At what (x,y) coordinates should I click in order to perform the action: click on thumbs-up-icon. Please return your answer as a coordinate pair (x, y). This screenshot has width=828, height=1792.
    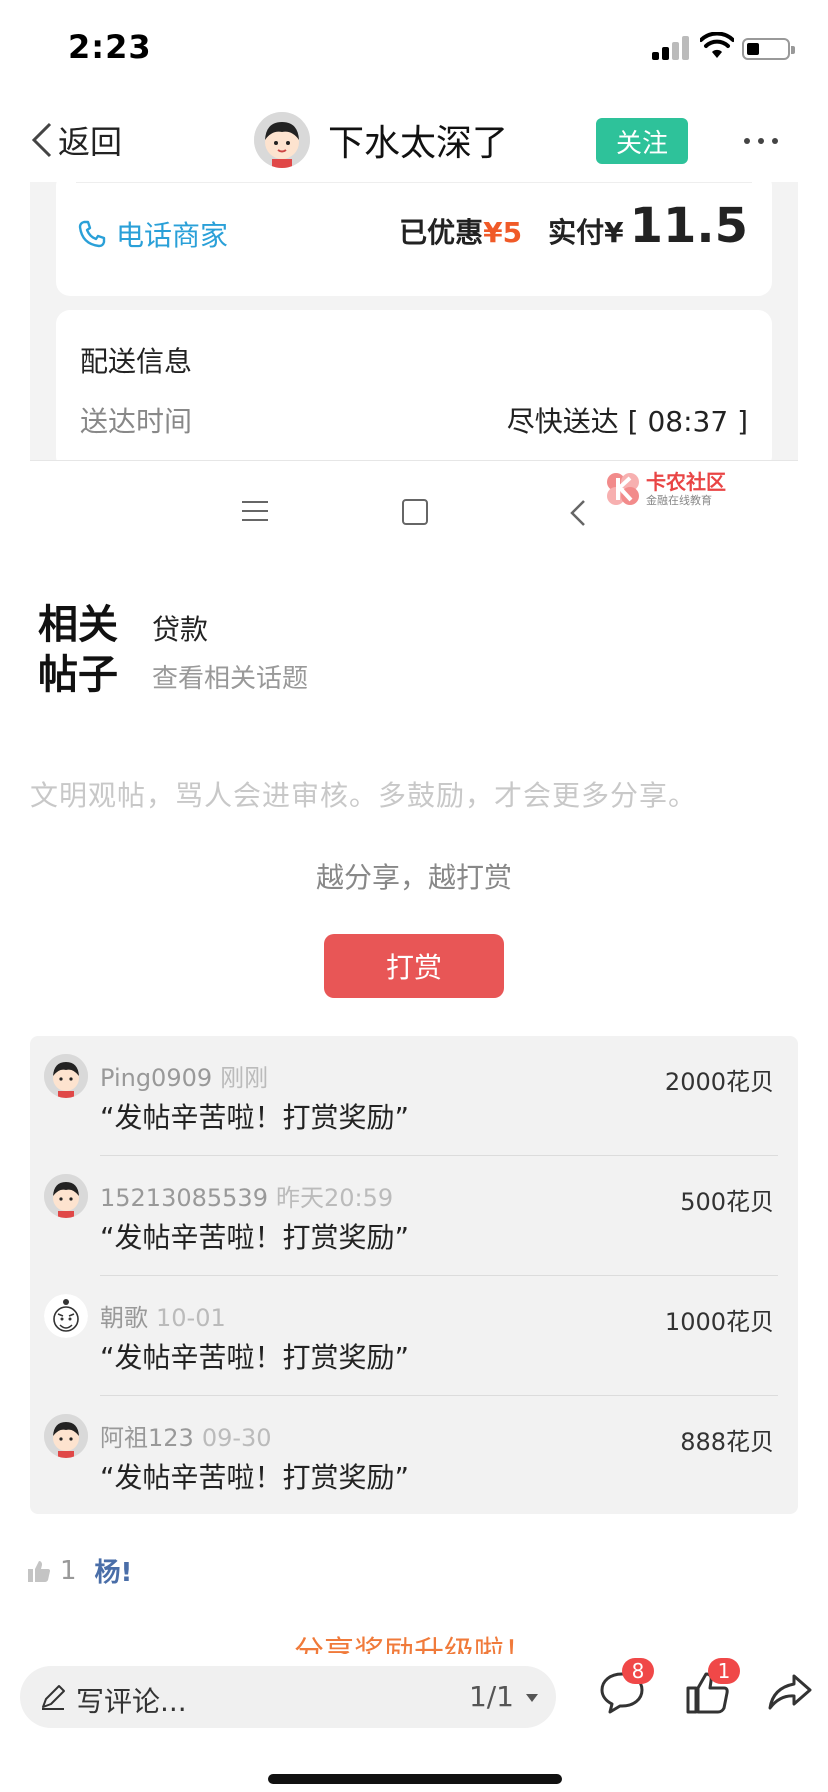
    Looking at the image, I should click on (39, 1571).